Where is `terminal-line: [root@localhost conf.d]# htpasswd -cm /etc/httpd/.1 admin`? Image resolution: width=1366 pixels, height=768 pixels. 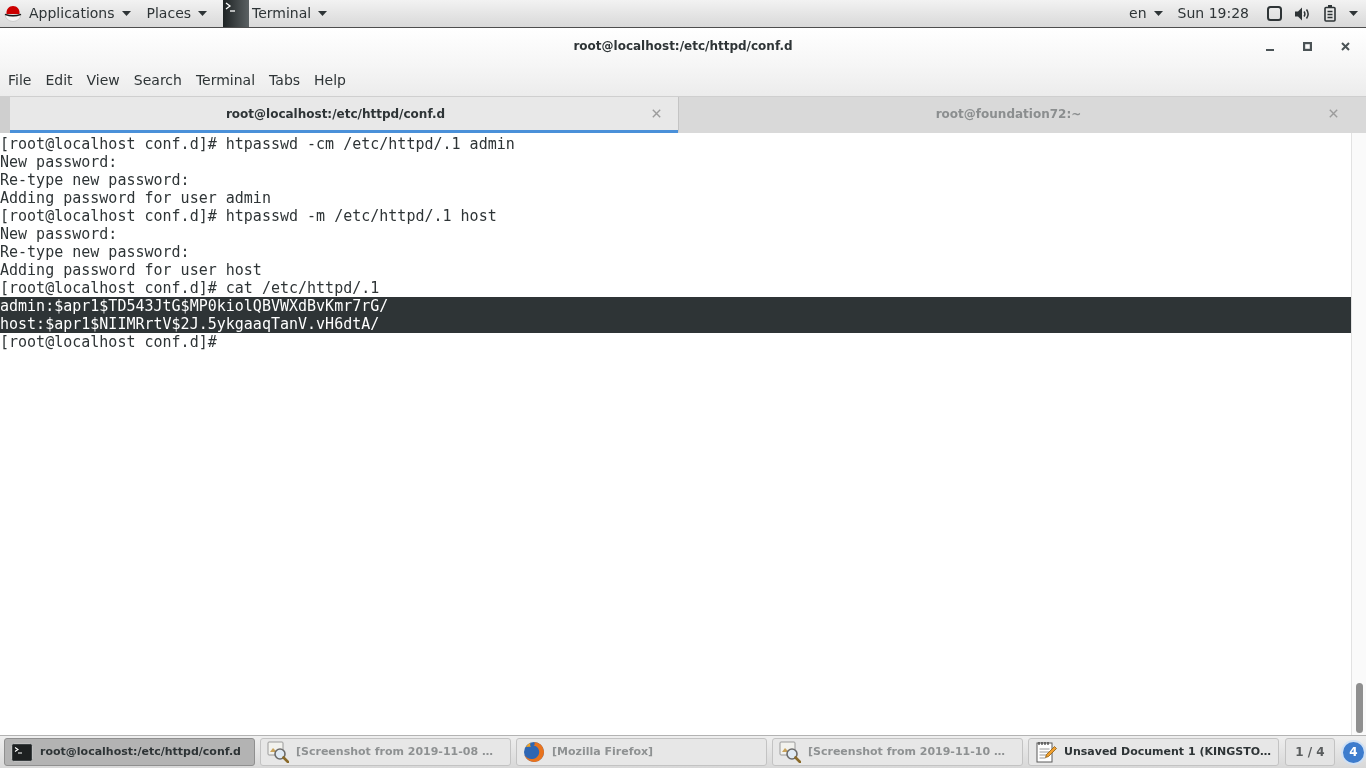 terminal-line: [root@localhost conf.d]# htpasswd -cm /etc/httpd/.1 admin is located at coordinates (257, 144).